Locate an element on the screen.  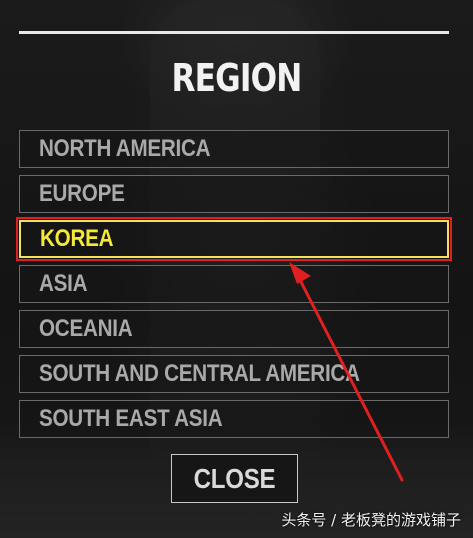
region-option-label: NORTH AMERICA is located at coordinates (125, 148).